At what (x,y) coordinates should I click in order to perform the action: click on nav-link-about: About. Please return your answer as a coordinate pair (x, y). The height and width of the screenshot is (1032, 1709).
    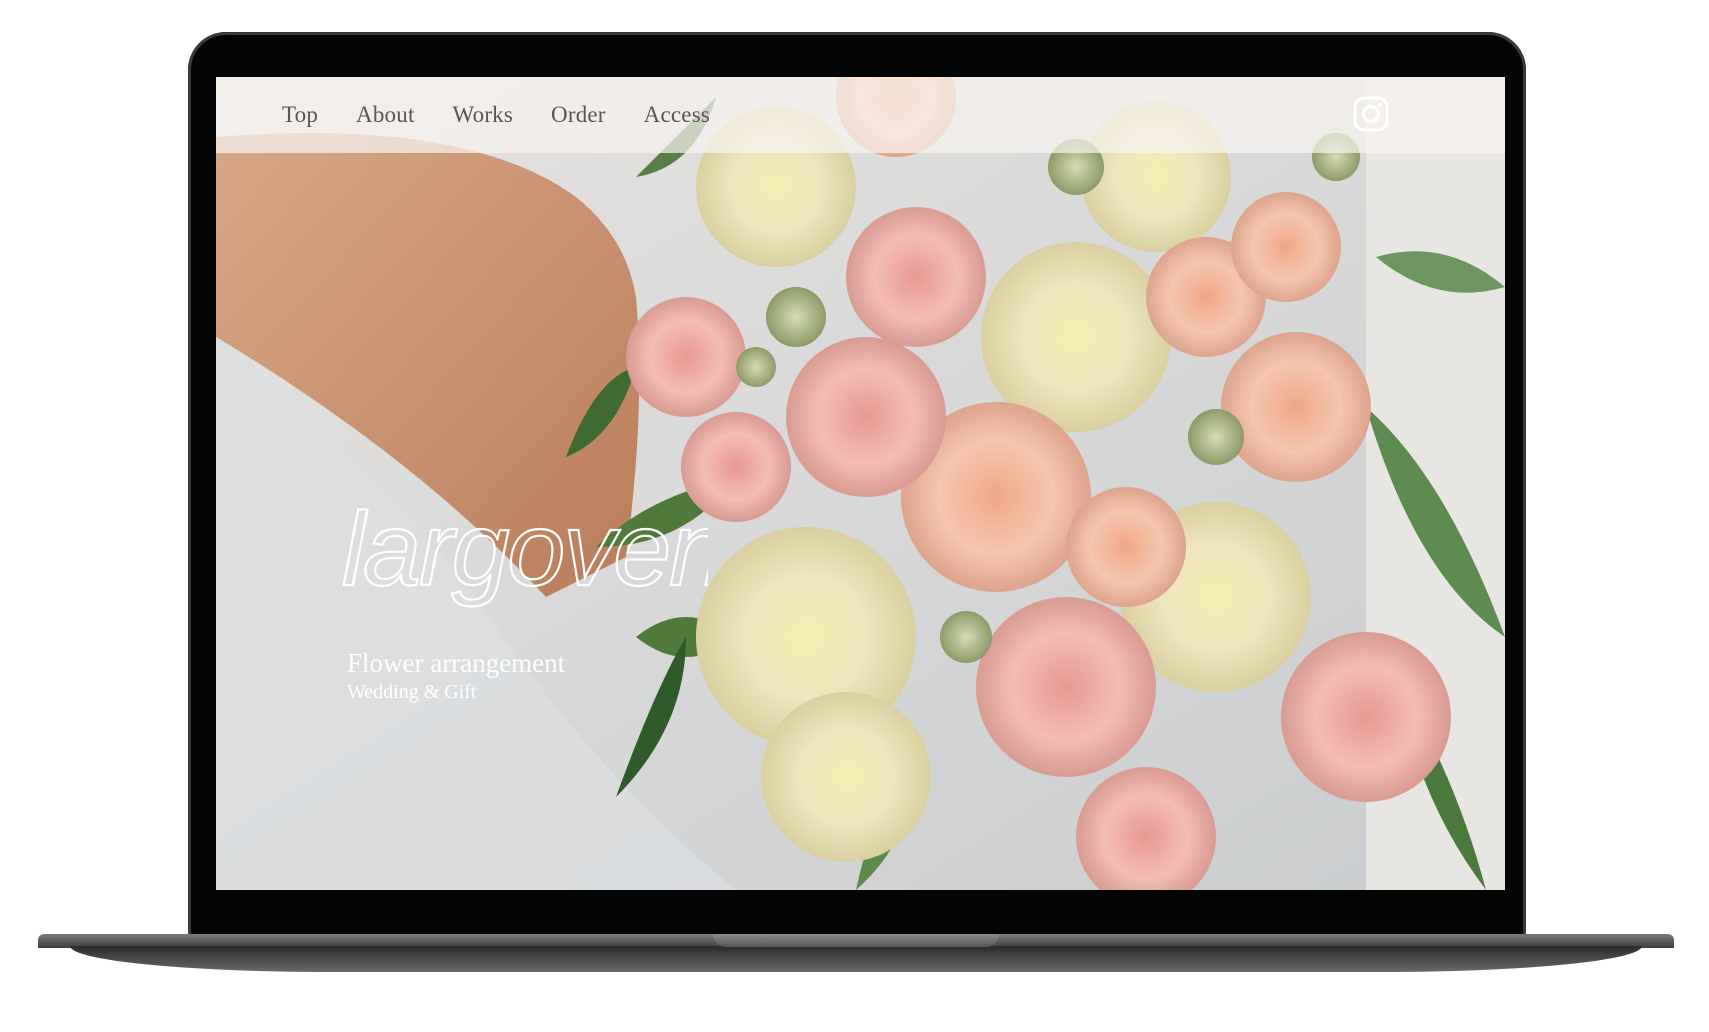
    Looking at the image, I should click on (385, 115).